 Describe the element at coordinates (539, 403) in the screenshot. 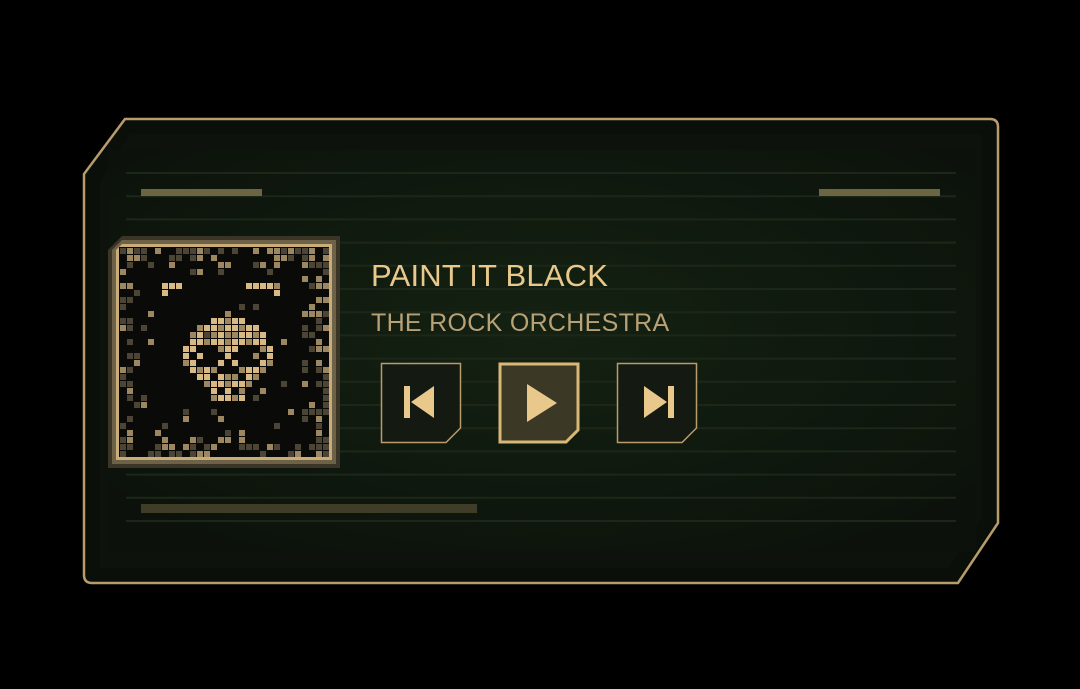

I see `play-button` at that location.